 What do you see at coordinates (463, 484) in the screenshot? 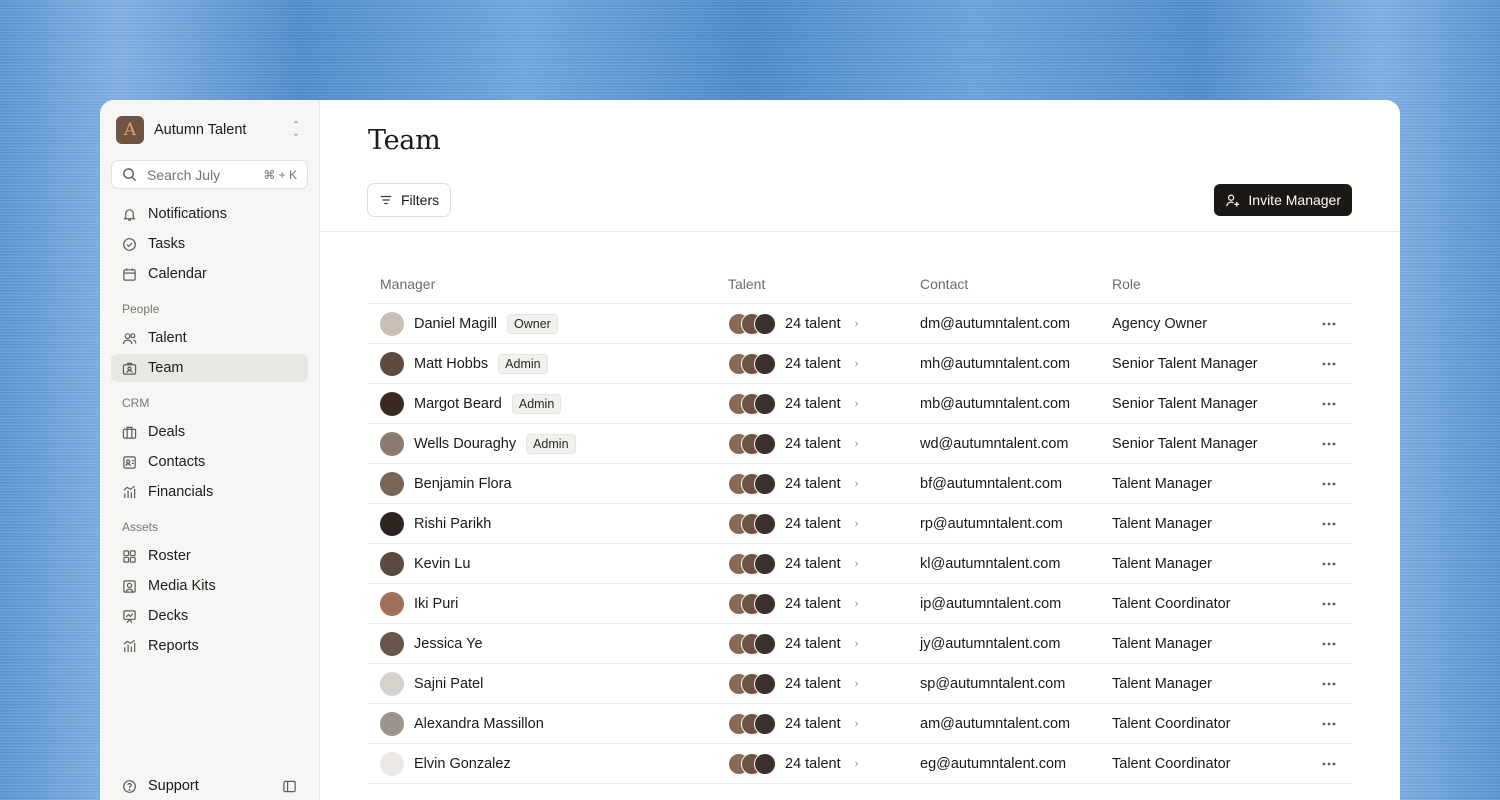
I see `manager-name: Benjamin Flora` at bounding box center [463, 484].